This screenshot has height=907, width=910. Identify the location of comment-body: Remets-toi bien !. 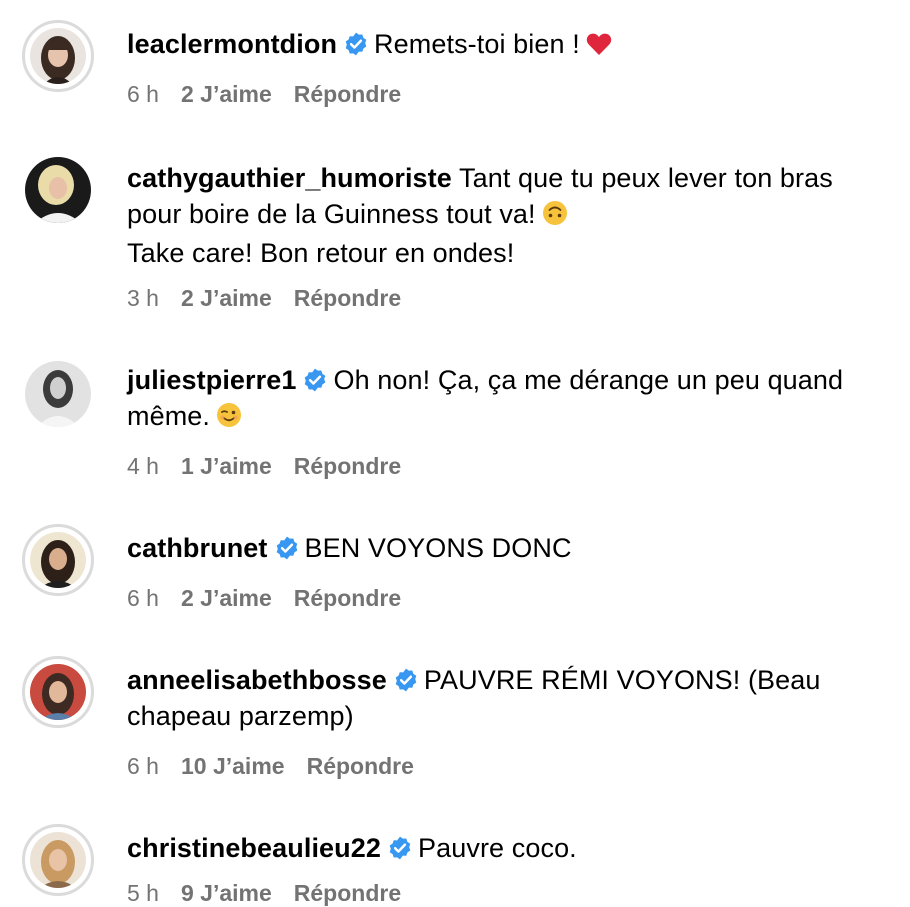
(477, 44).